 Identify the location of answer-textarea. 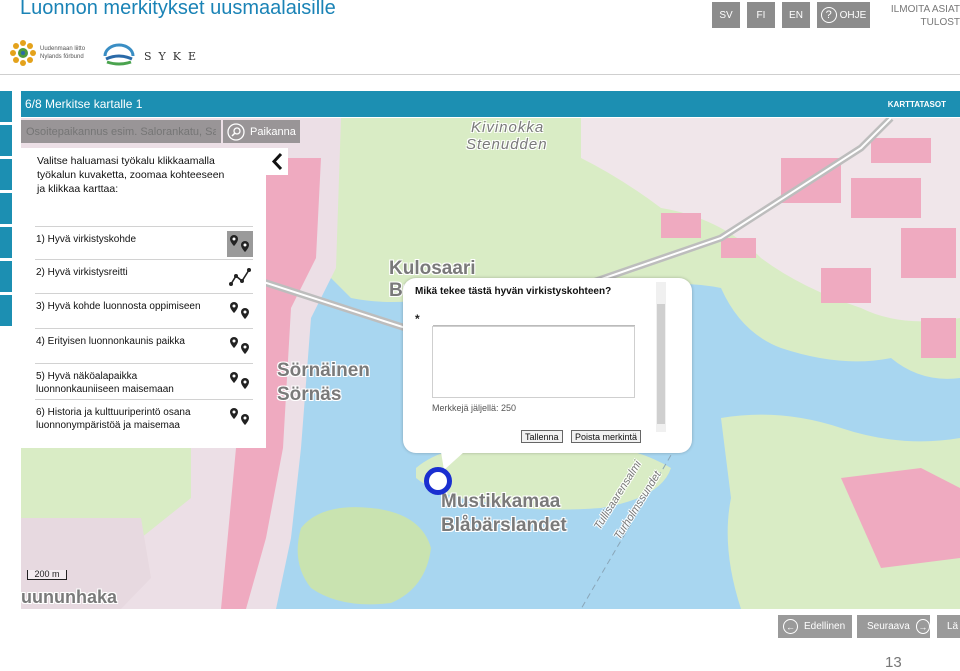
(533, 362).